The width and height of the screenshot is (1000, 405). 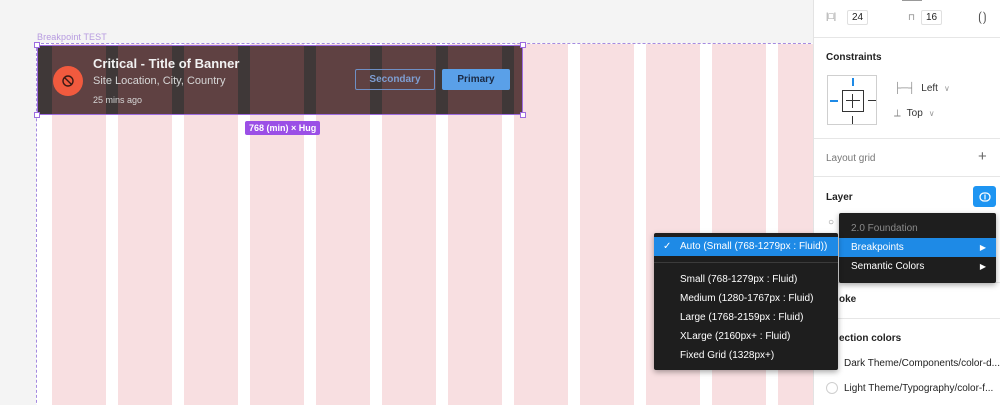 What do you see at coordinates (877, 247) in the screenshot?
I see `menu-item-label: Breakpoints` at bounding box center [877, 247].